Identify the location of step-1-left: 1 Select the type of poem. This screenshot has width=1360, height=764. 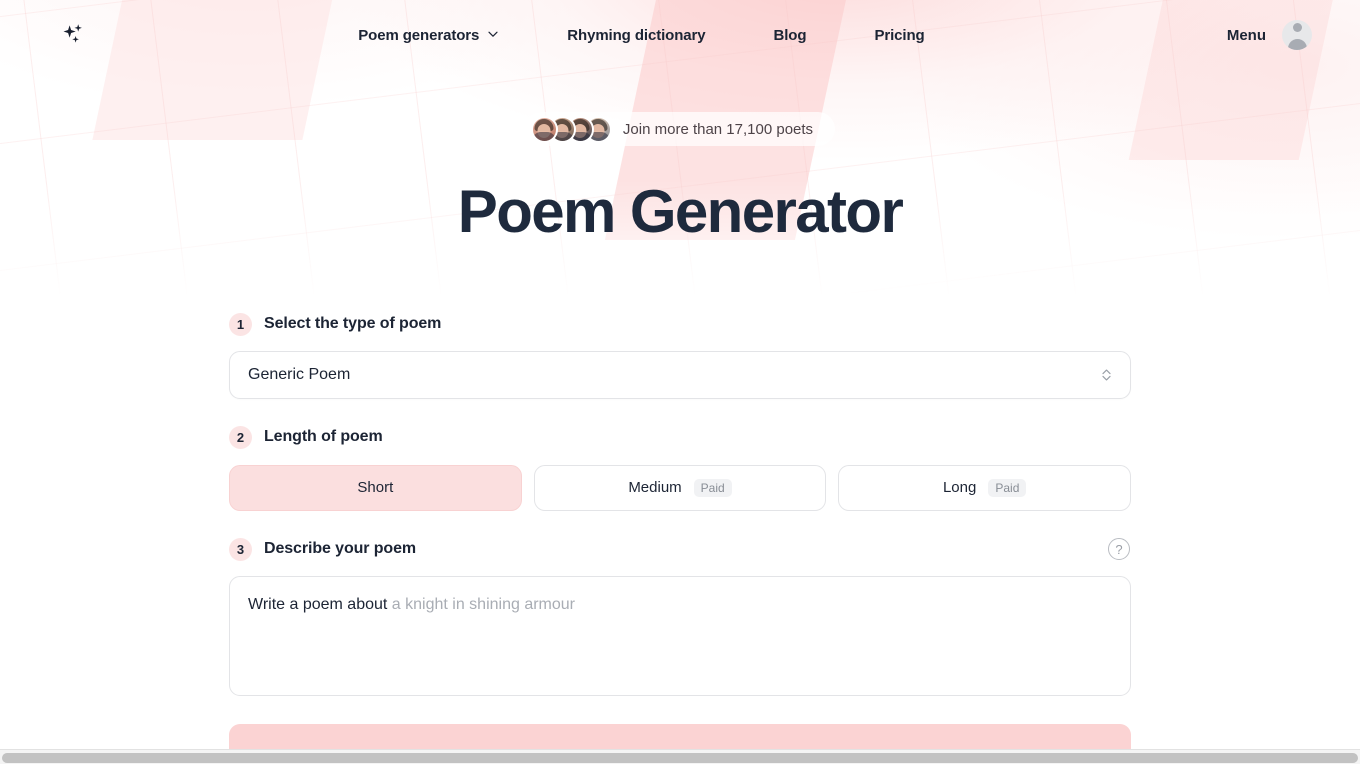
(335, 324).